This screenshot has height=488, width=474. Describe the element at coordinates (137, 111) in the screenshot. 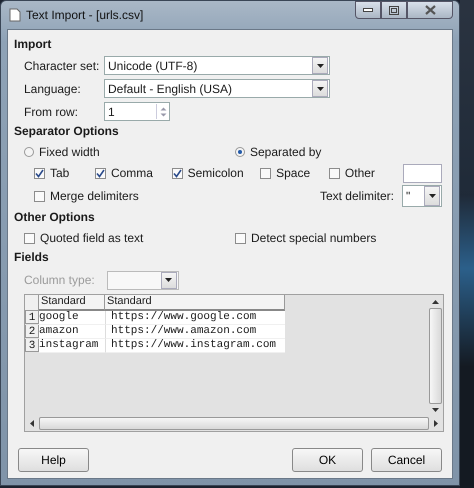

I see `from-row-spinbox: 1` at that location.